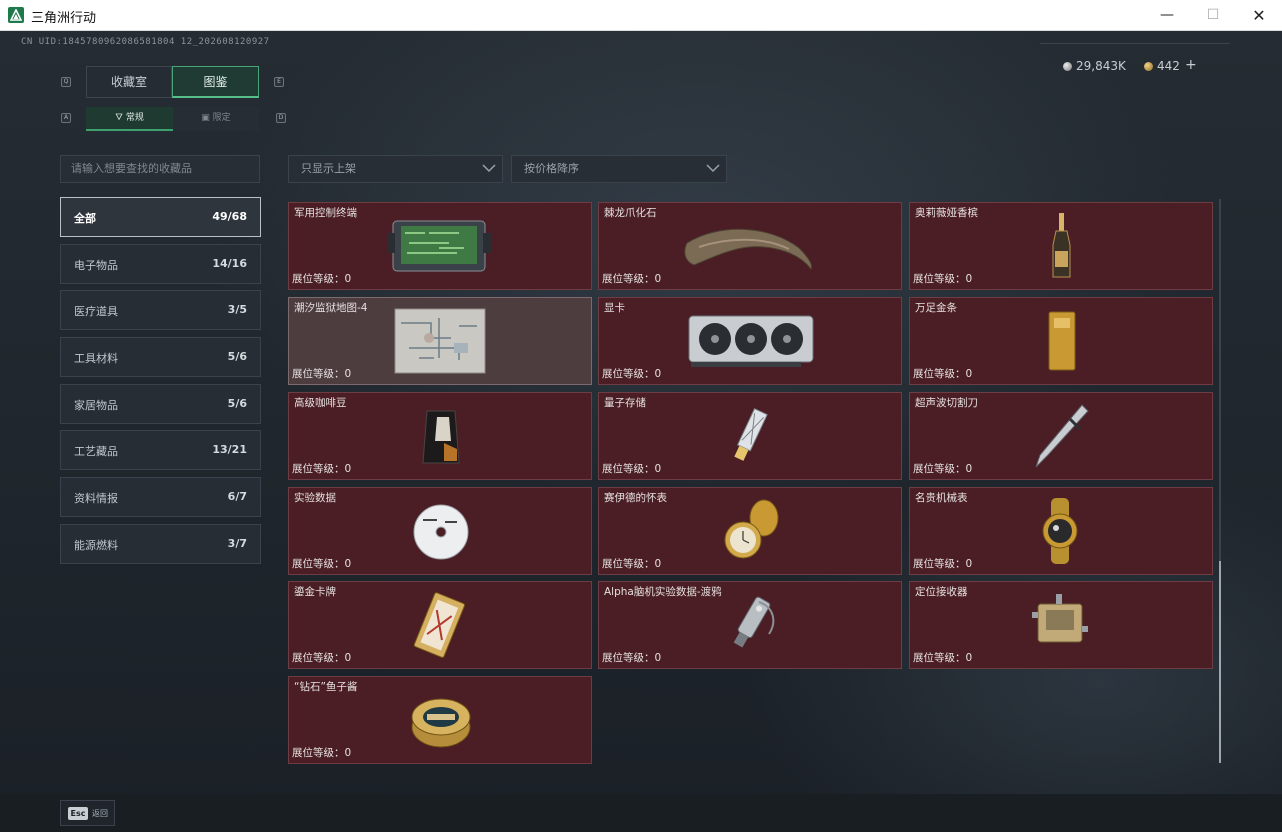 The height and width of the screenshot is (832, 1282). I want to click on item-name: Alpha脑机实验数据-渡鸦, so click(663, 592).